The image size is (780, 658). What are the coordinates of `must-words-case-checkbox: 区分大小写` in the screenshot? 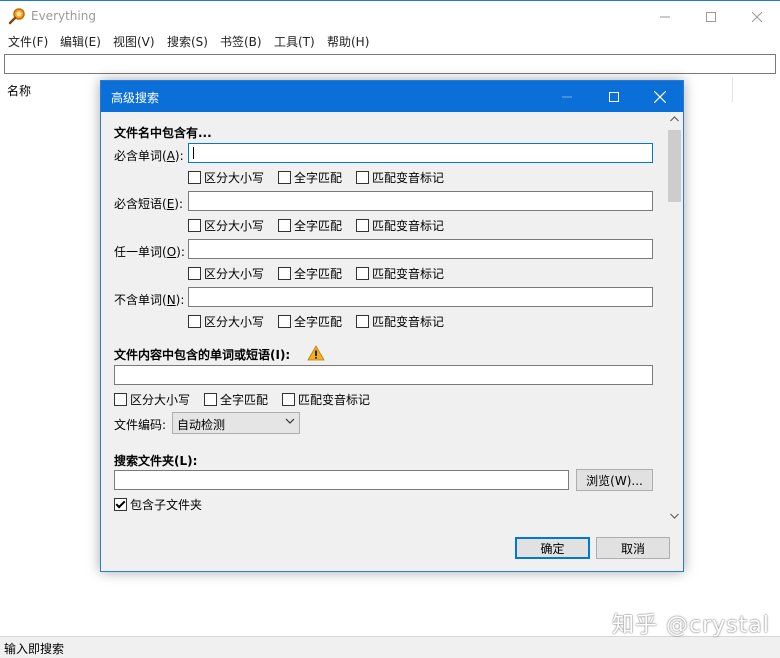 It's located at (226, 177).